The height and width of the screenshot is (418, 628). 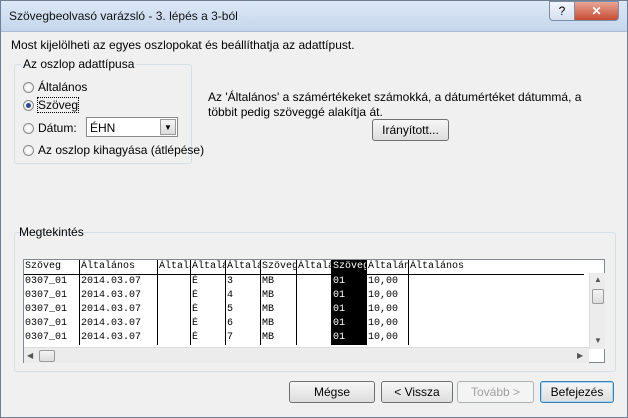 What do you see at coordinates (332, 392) in the screenshot?
I see `cancel-button: Mégse` at bounding box center [332, 392].